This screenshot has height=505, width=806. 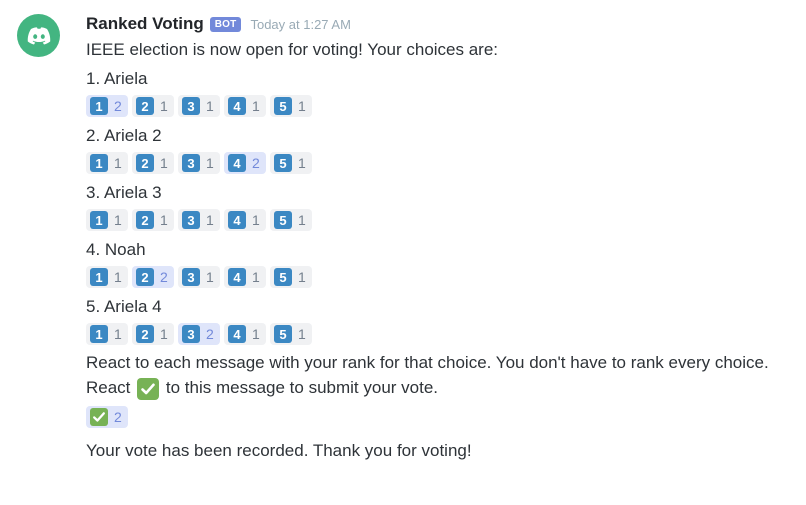 I want to click on submit-suffix: to this message to submit your vote., so click(x=302, y=387).